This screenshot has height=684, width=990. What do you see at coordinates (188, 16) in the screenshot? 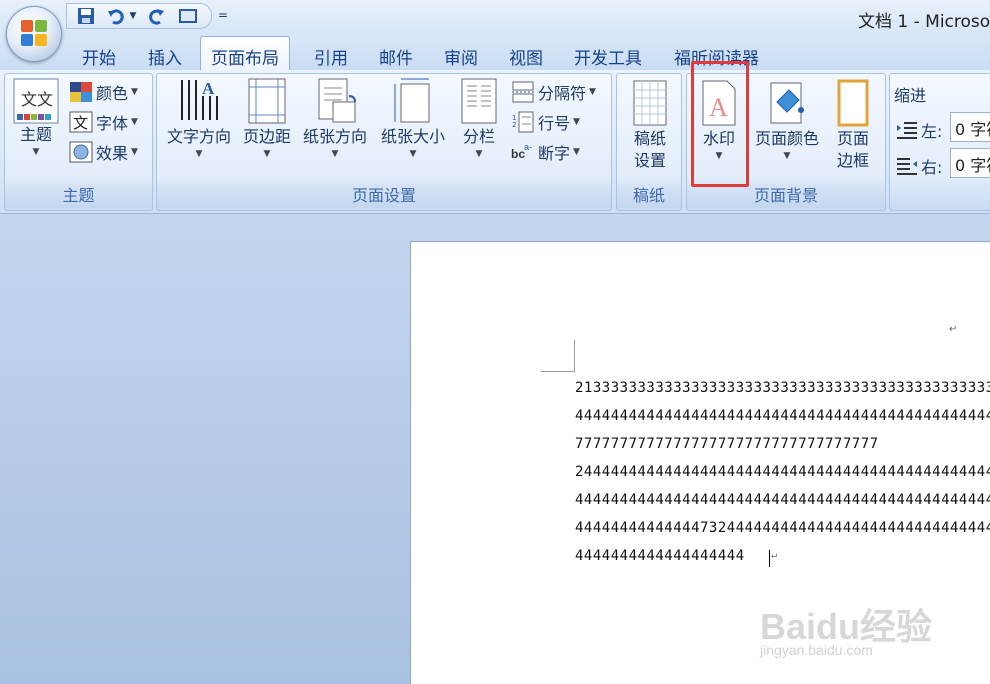
I see `print-preview-icon` at bounding box center [188, 16].